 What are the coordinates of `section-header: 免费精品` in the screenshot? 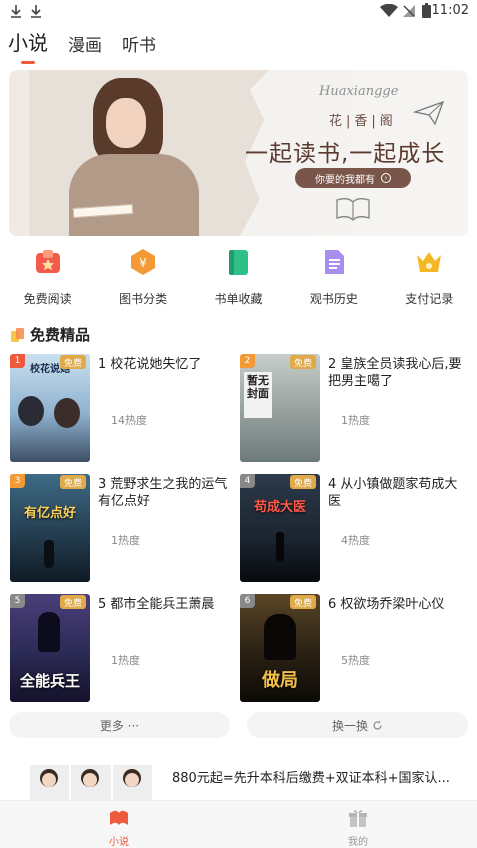 It's located at (50, 334).